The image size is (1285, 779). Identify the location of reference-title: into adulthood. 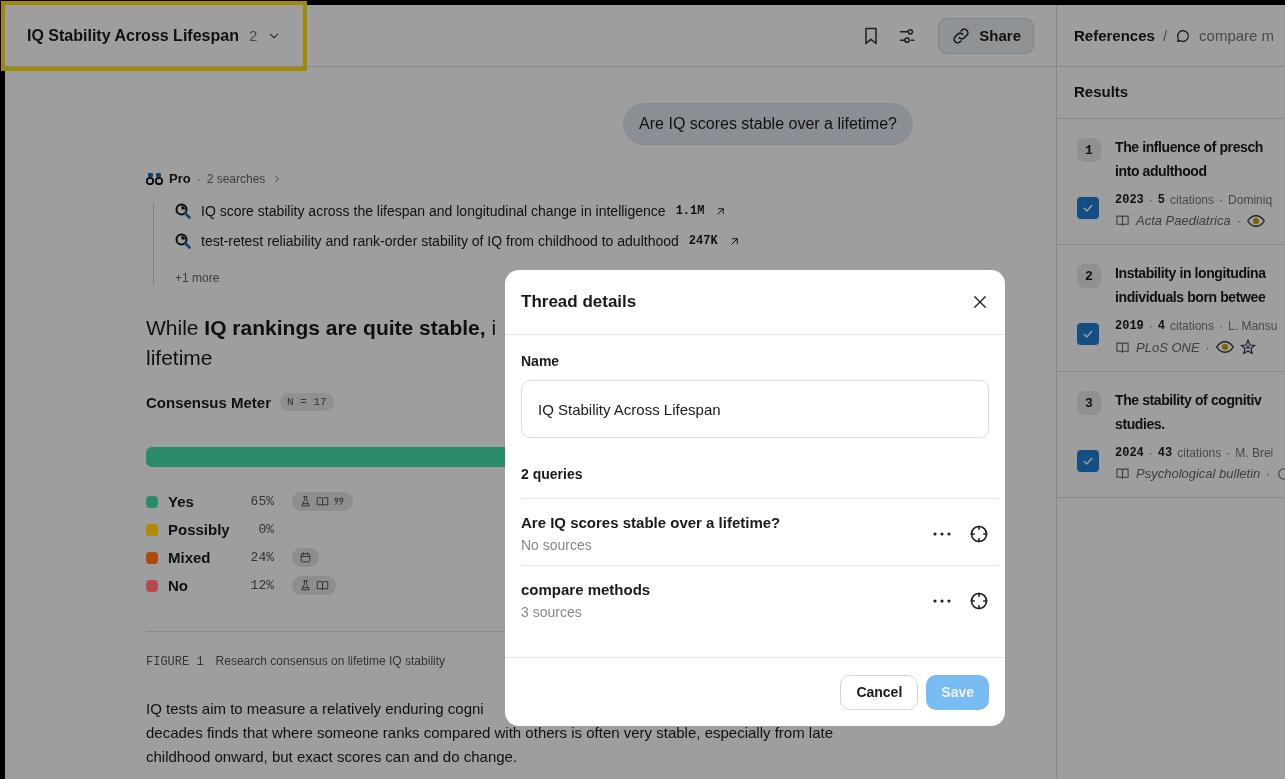
(1161, 171).